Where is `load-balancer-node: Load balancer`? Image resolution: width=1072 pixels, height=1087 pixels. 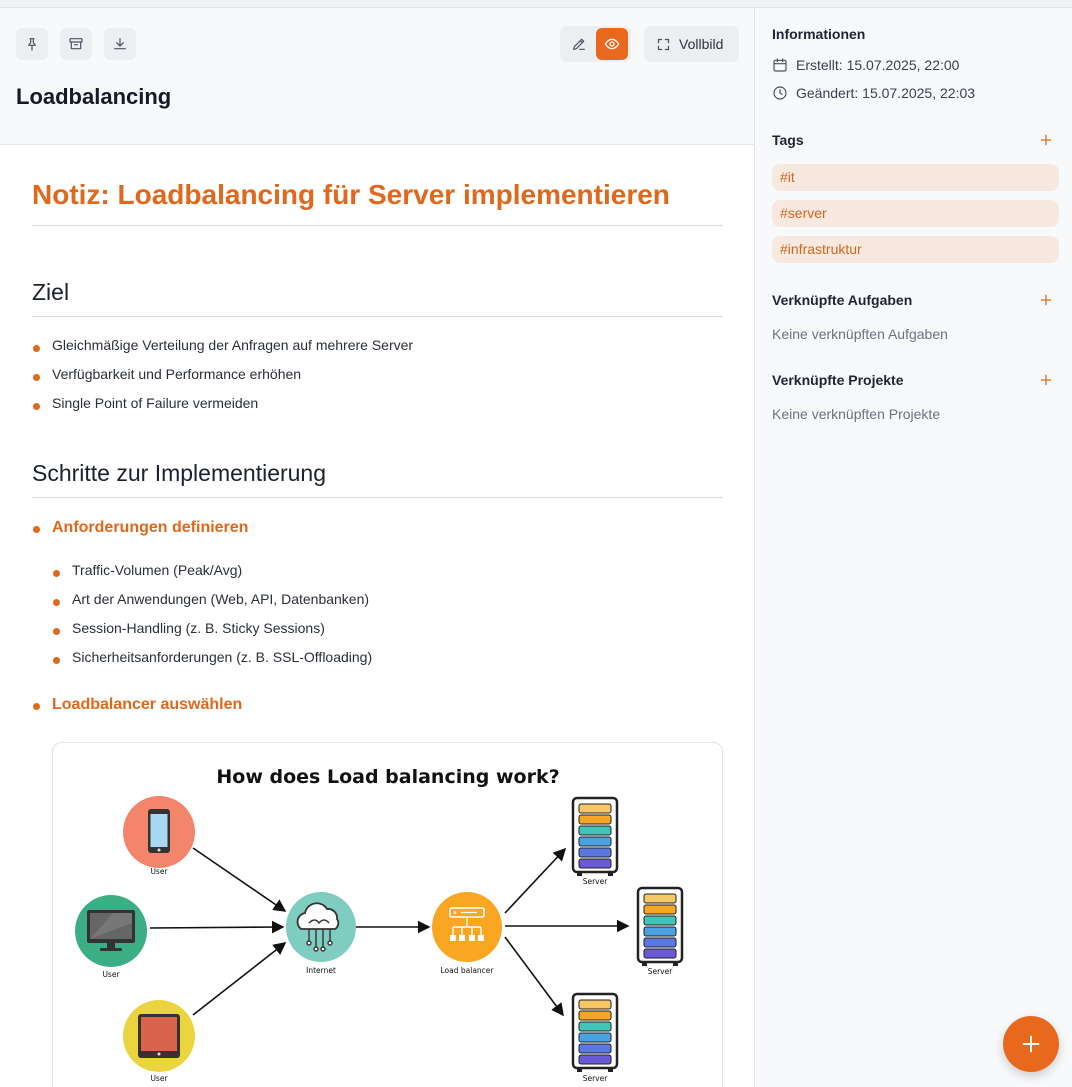
load-balancer-node: Load balancer is located at coordinates (467, 933).